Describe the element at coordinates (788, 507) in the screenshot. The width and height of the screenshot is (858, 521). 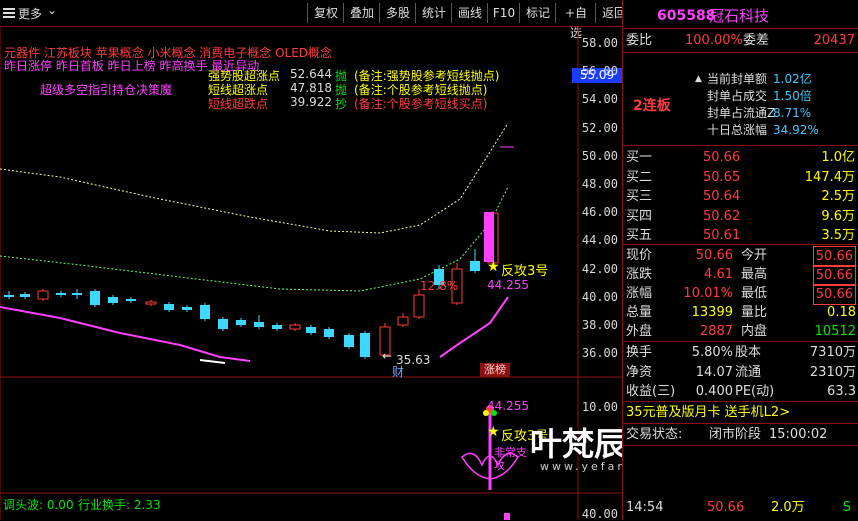
I see `tick-vol: 2.0万` at that location.